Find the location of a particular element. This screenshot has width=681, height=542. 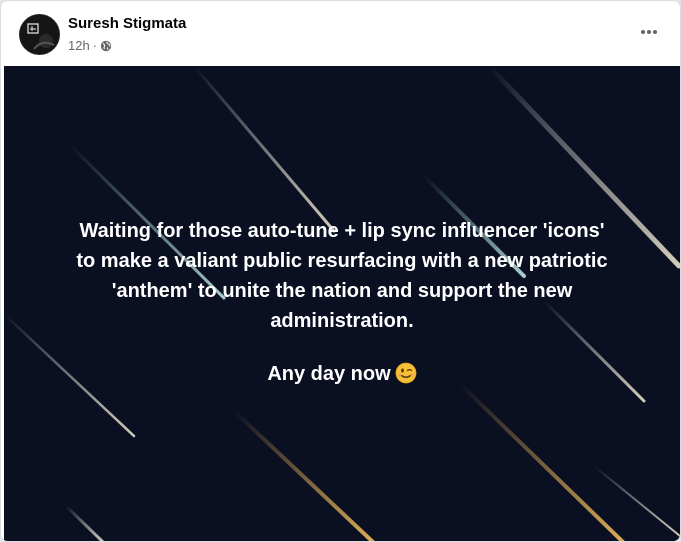

post-header: Suresh Stigmata 12h · is located at coordinates (340, 33).